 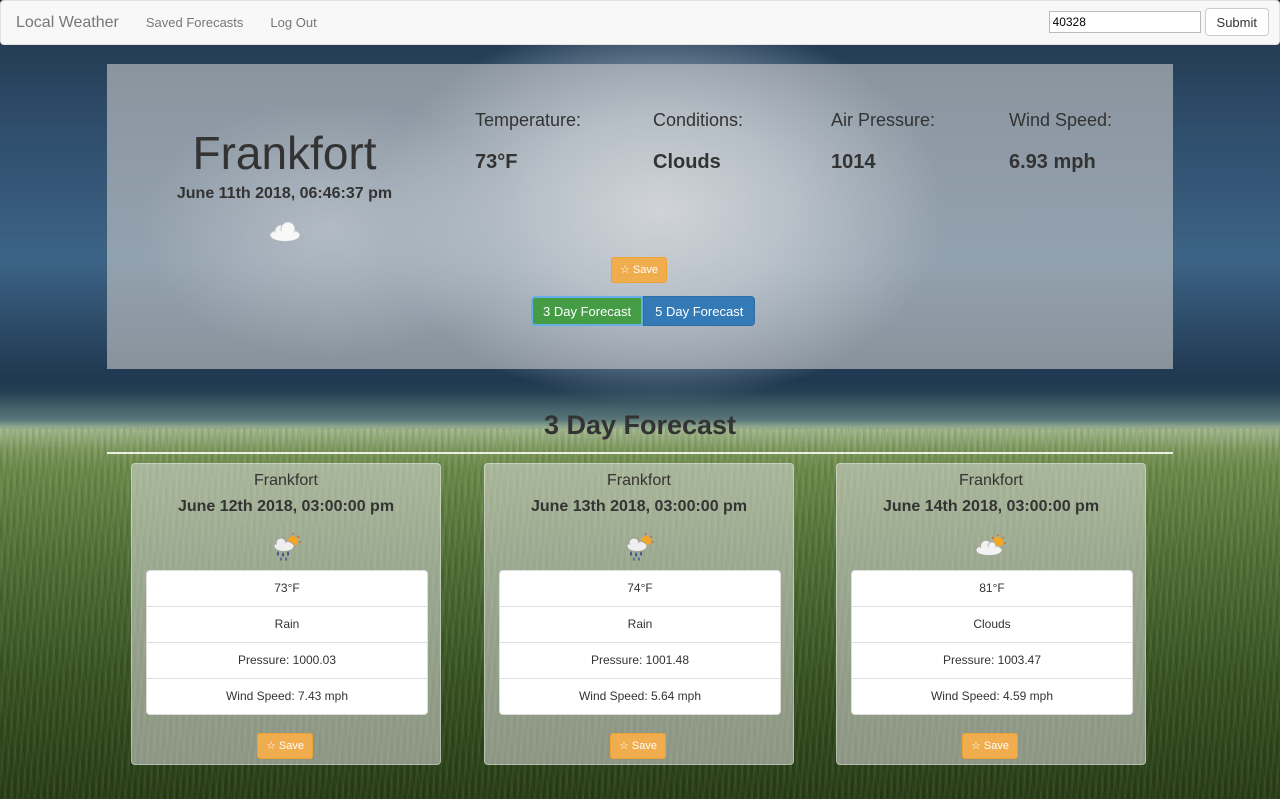 I want to click on current-datetime: June 11th 2018, 06:46:37 pm, so click(x=284, y=193).